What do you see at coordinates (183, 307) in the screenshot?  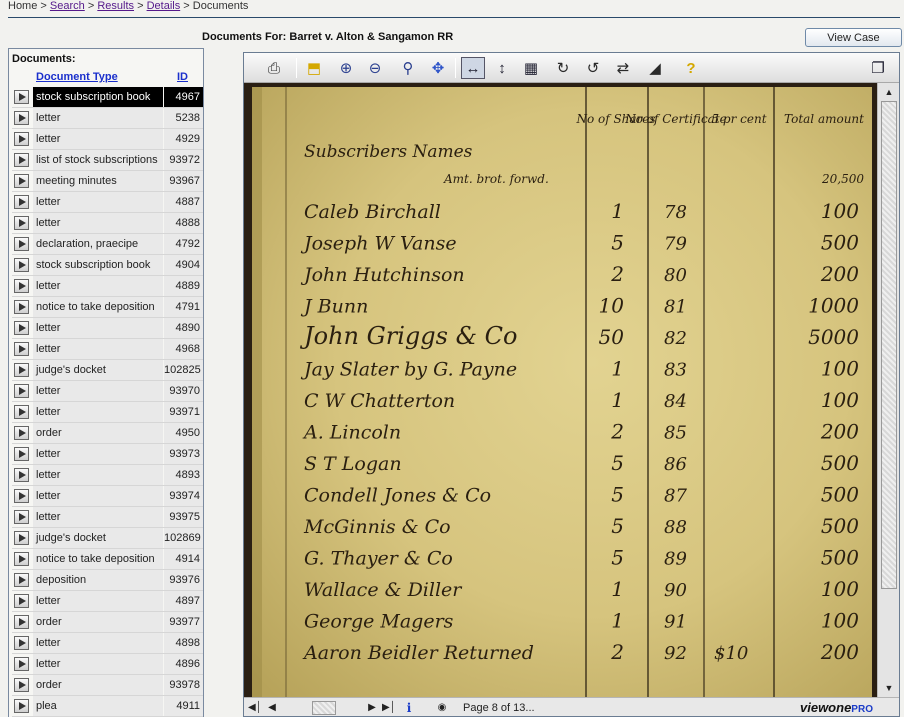 I see `document-id-cell: 4791` at bounding box center [183, 307].